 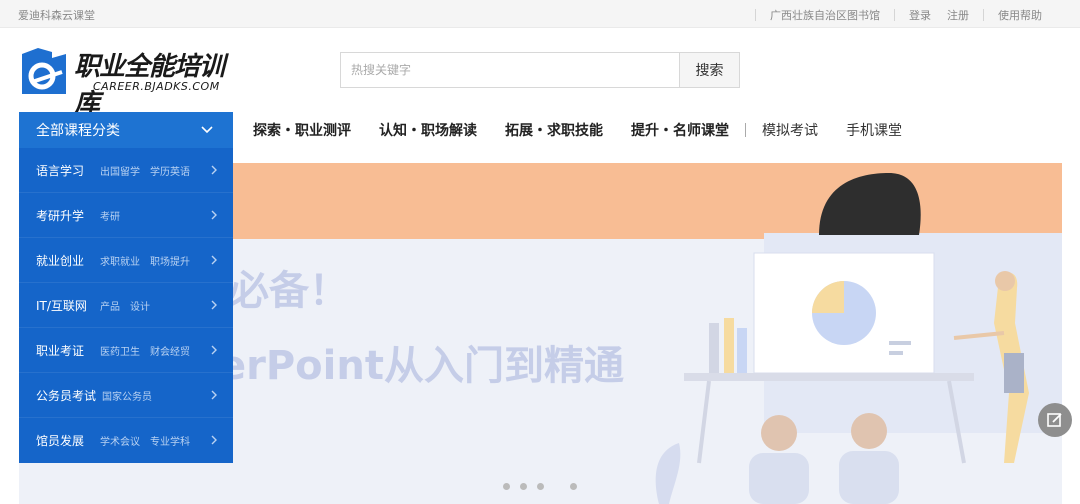 I want to click on nav-item-cognition: 认知・职场解读, so click(x=428, y=130).